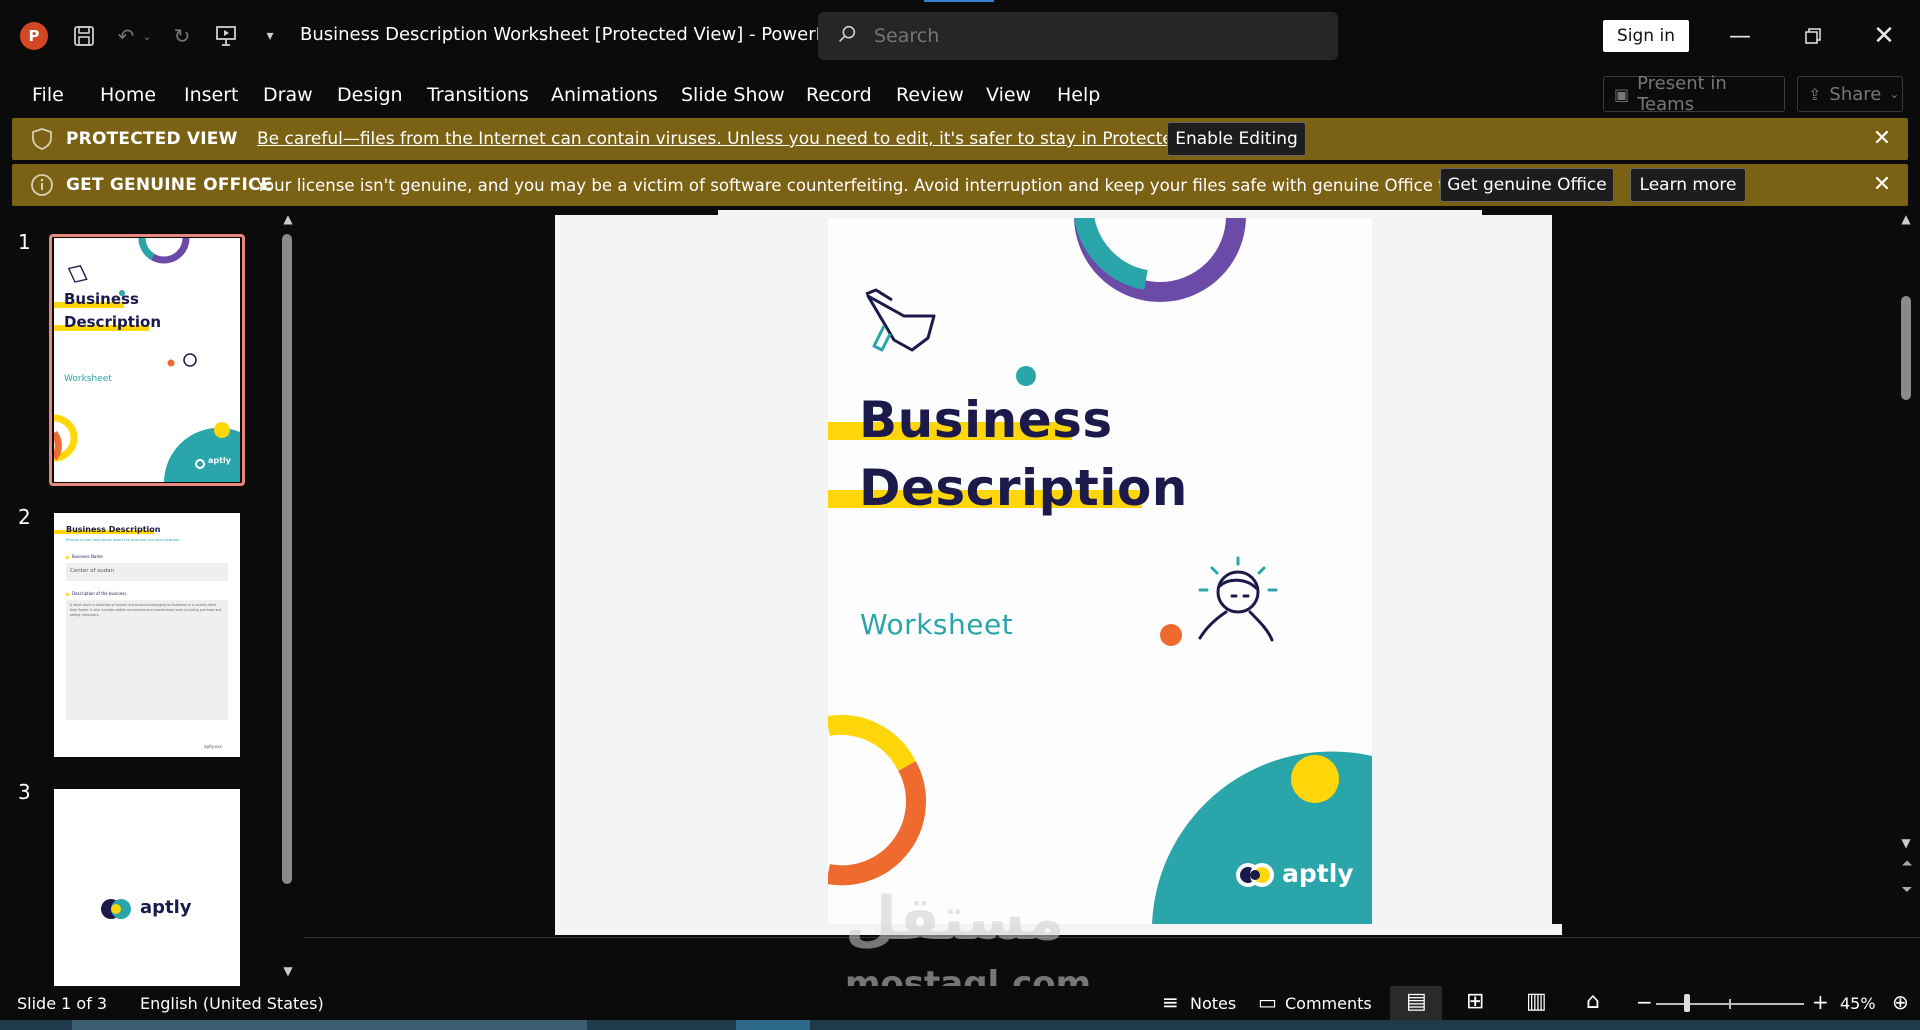 This screenshot has height=1030, width=1920. What do you see at coordinates (1850, 94) in the screenshot?
I see `share-button: ⇪ Share ⌄` at bounding box center [1850, 94].